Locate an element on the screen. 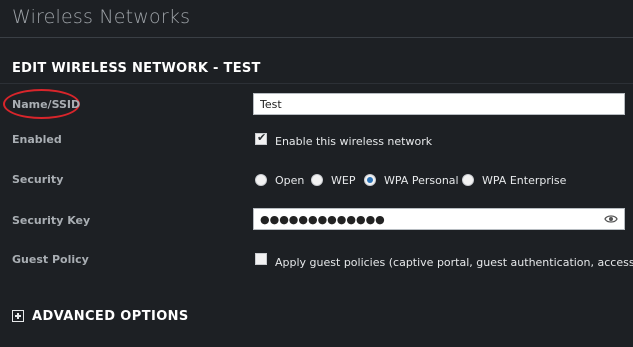 The height and width of the screenshot is (347, 633). security-label: Security is located at coordinates (38, 179).